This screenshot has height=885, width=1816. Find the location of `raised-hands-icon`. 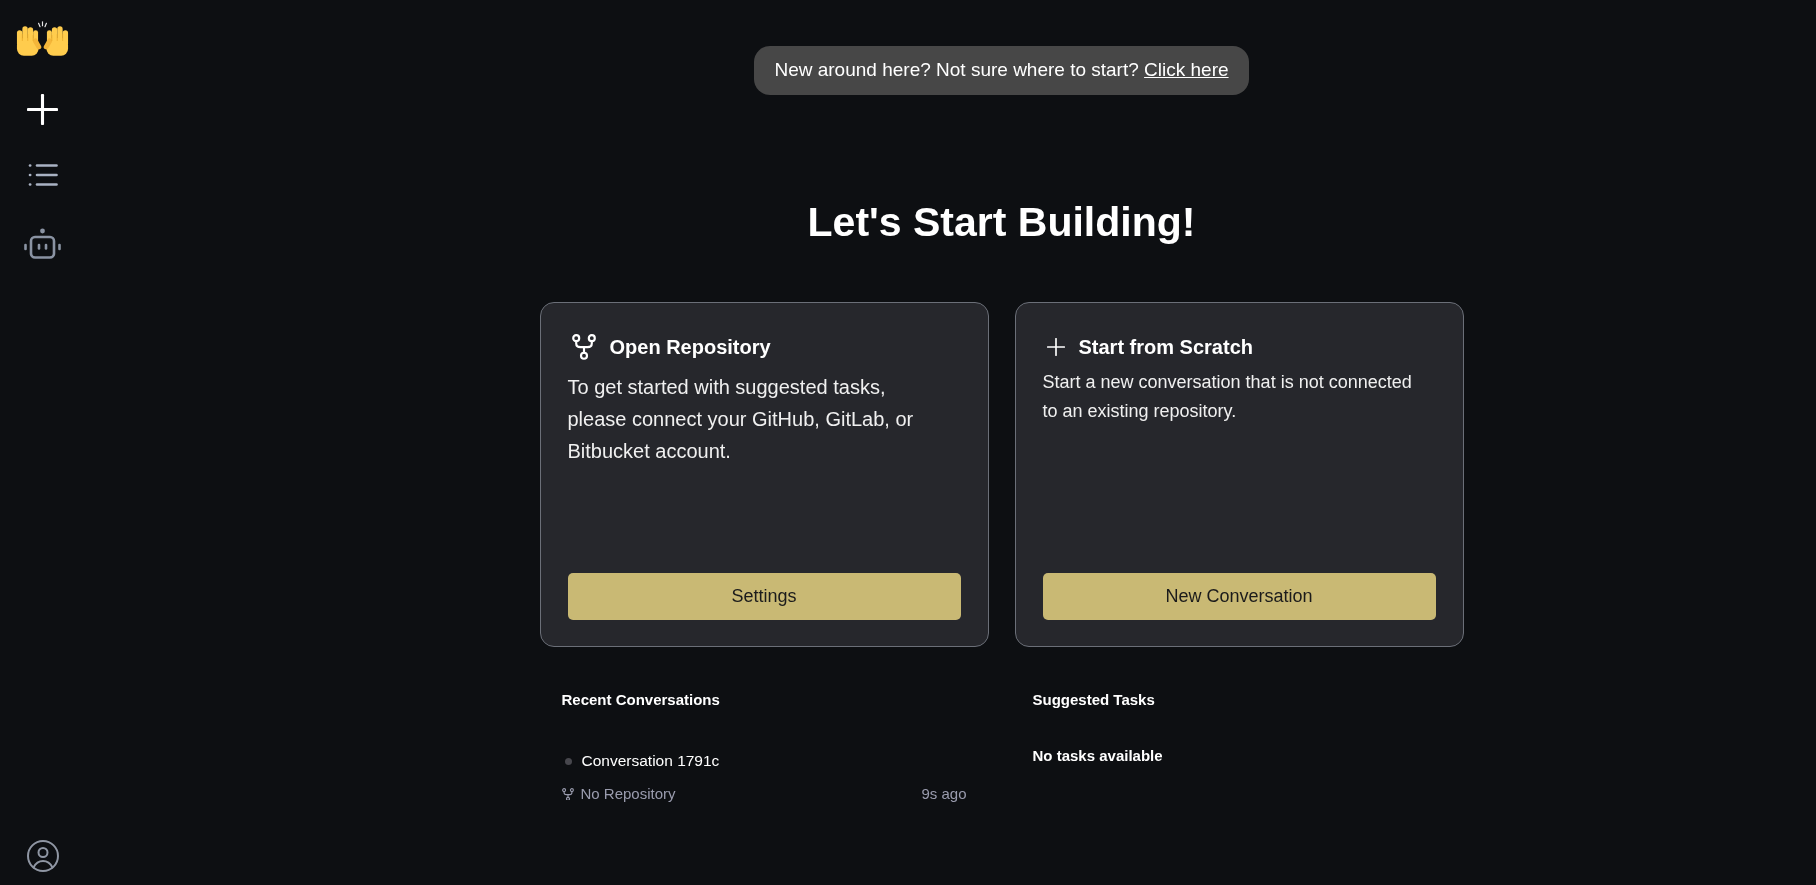

raised-hands-icon is located at coordinates (42, 39).